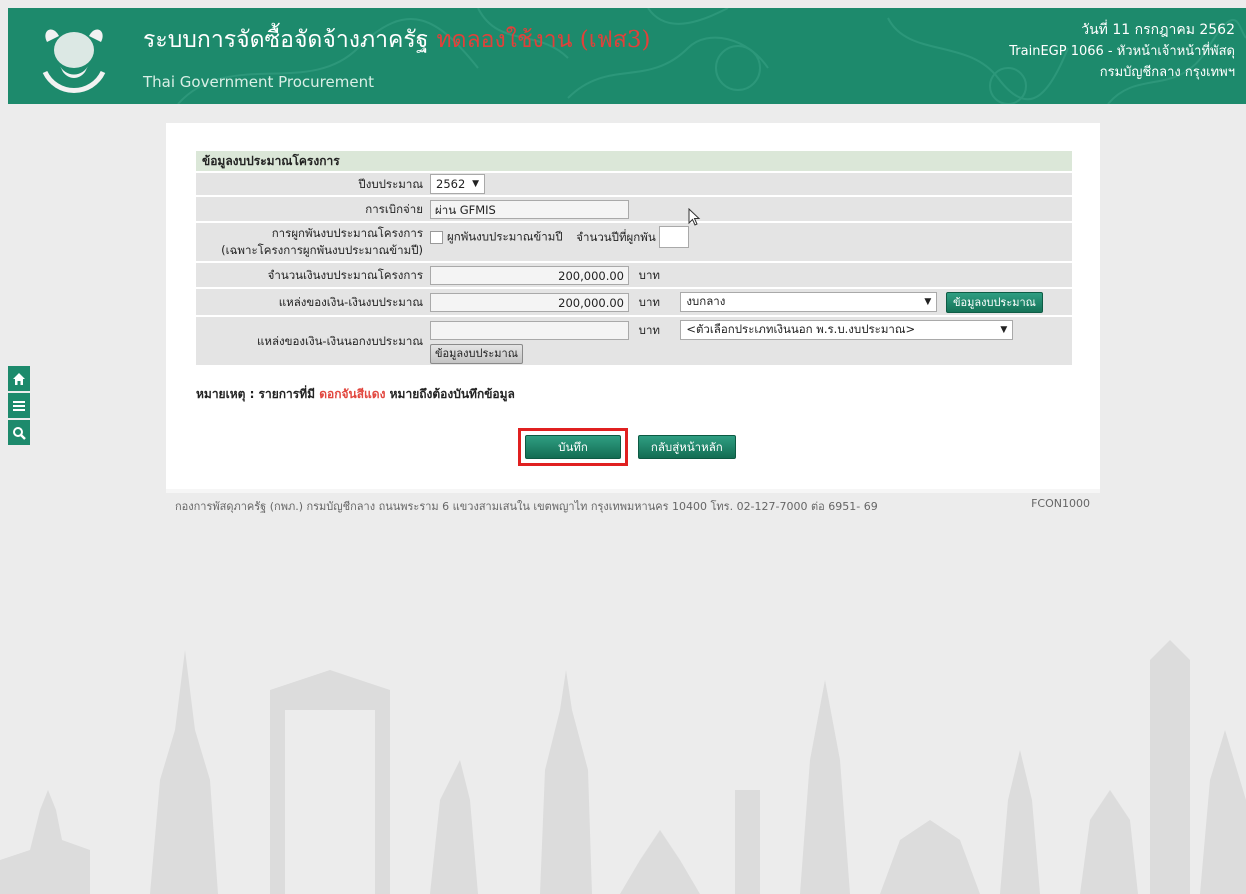  What do you see at coordinates (674, 237) in the screenshot?
I see `commitment-years-input` at bounding box center [674, 237].